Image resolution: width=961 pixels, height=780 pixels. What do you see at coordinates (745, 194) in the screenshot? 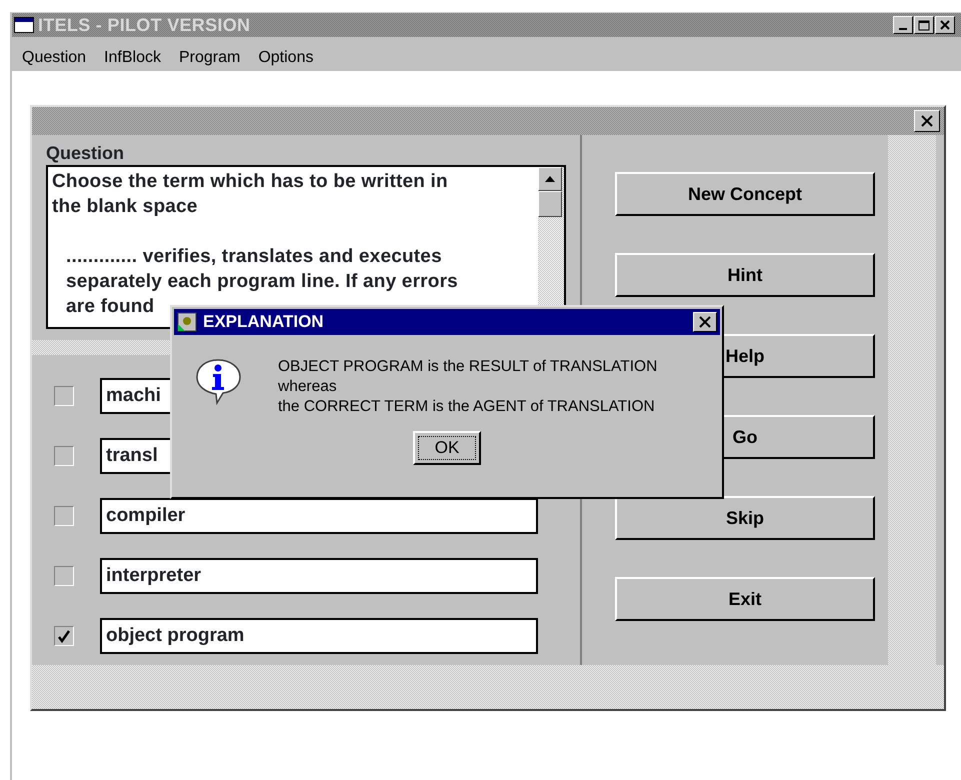
I see `action-button: New Concept` at bounding box center [745, 194].